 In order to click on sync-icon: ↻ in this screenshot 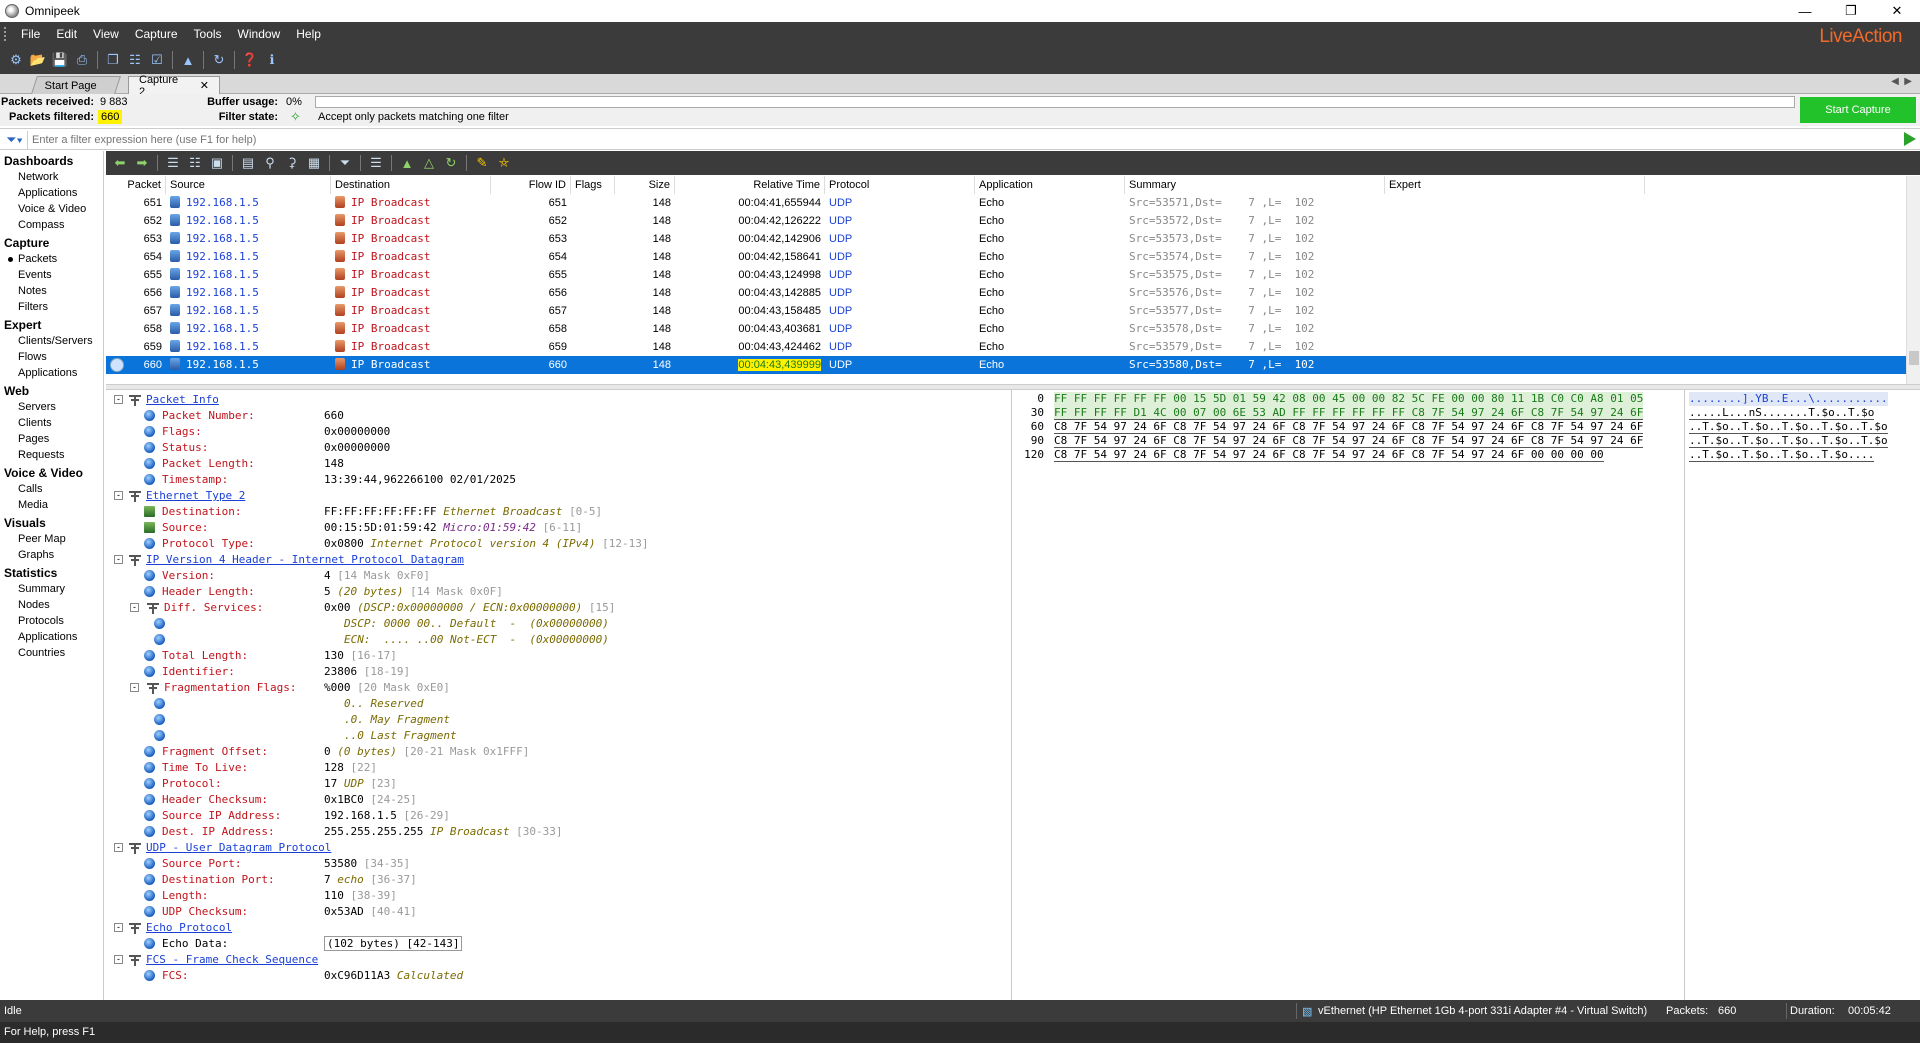, I will do `click(451, 163)`.